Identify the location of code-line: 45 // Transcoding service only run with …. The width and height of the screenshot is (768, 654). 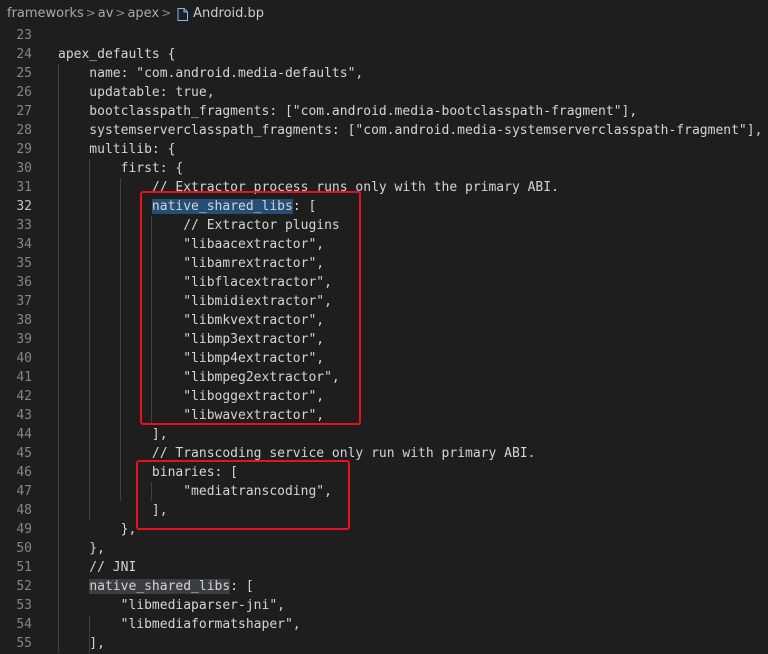
(384, 453).